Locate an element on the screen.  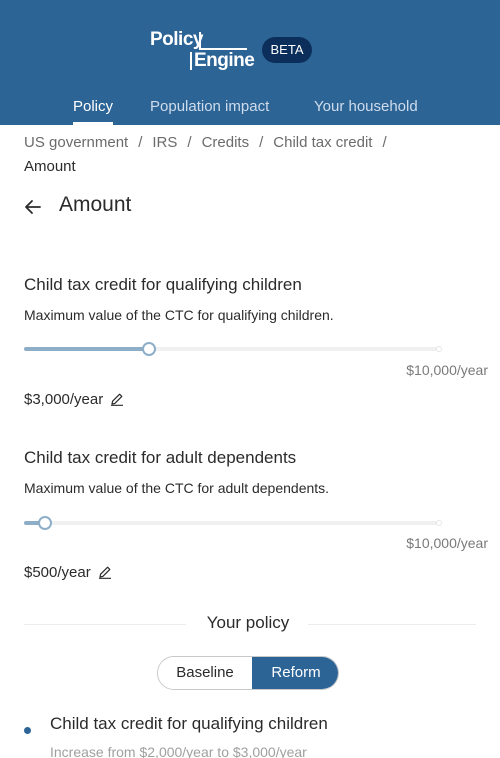
logo-bar is located at coordinates (191, 61).